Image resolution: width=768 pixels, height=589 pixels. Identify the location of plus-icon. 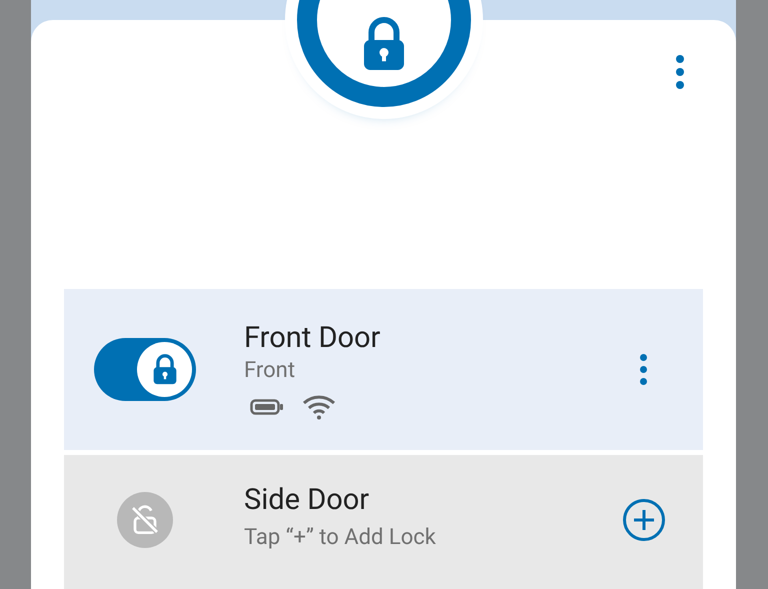
(644, 520).